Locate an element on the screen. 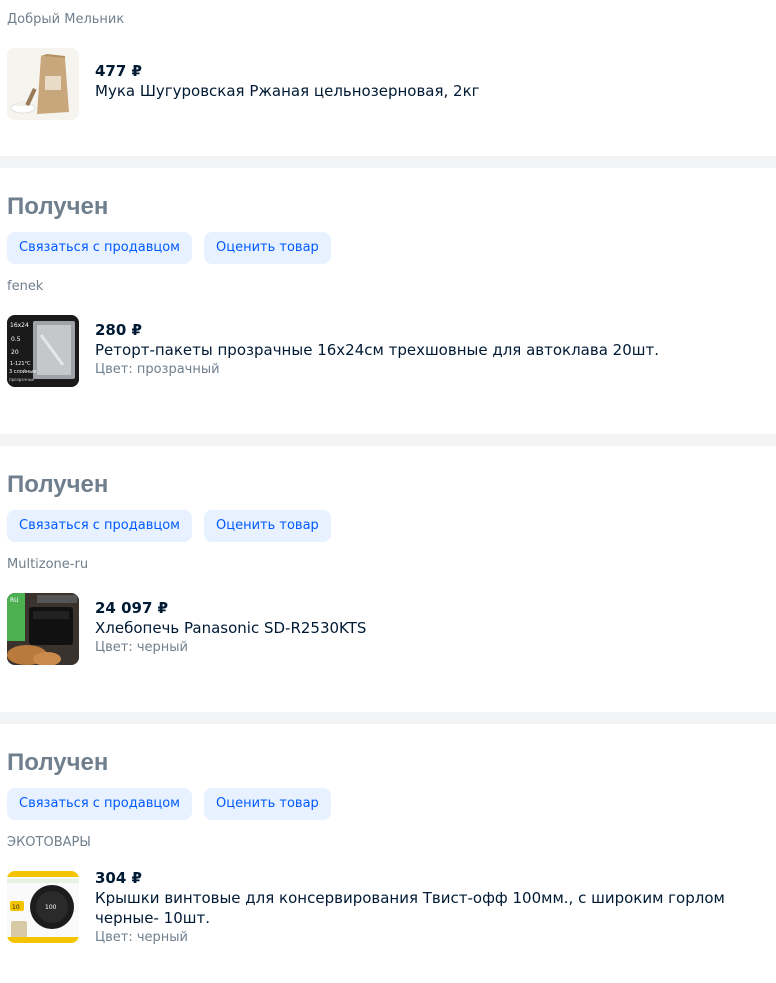  product-price: 477 ₽ is located at coordinates (118, 71).